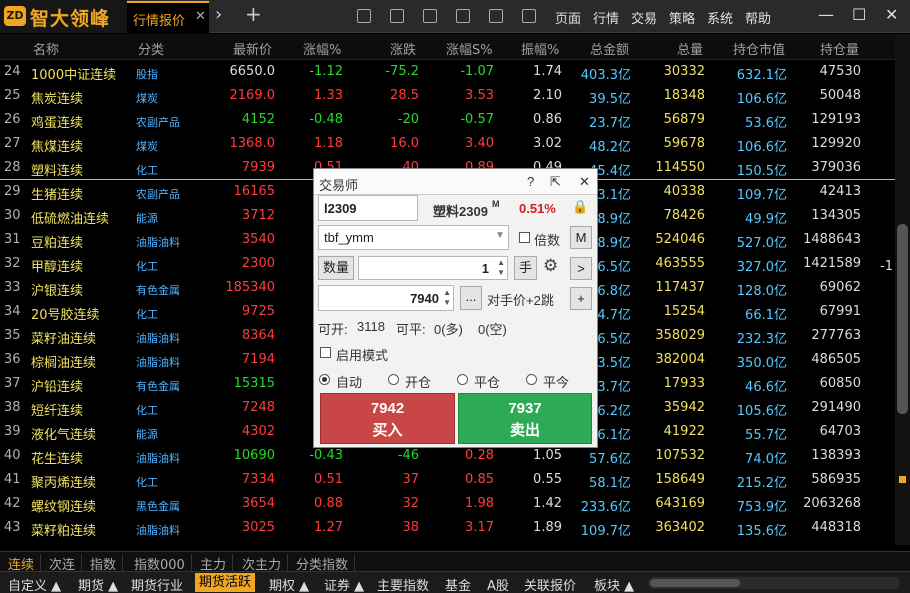  I want to click on close-window-icon: ✕, so click(891, 14).